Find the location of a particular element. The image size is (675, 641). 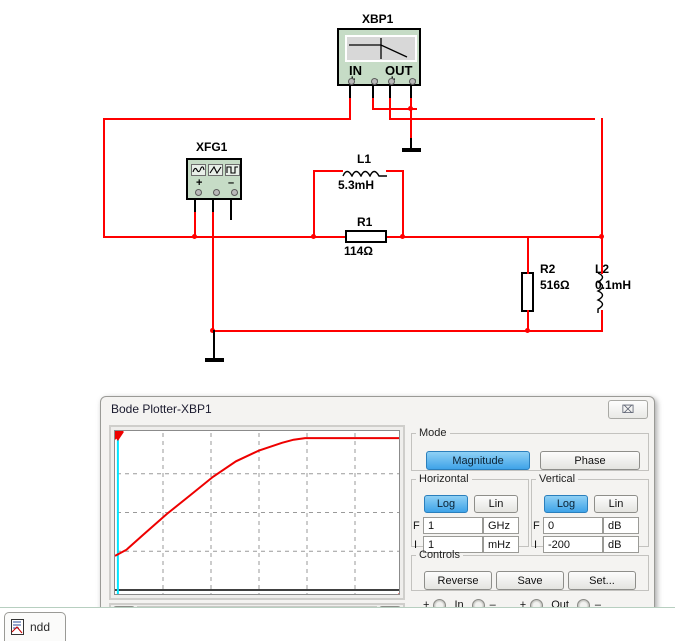

xbp1-response-curve-icon is located at coordinates (378, 48).